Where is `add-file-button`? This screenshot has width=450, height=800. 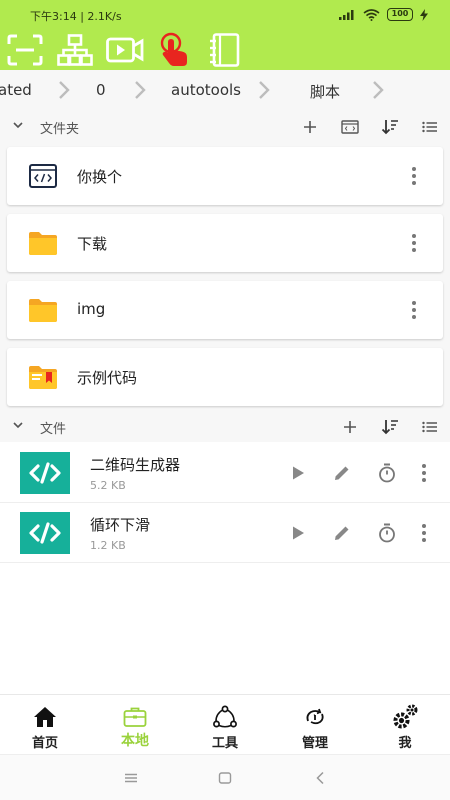
add-file-button is located at coordinates (350, 427).